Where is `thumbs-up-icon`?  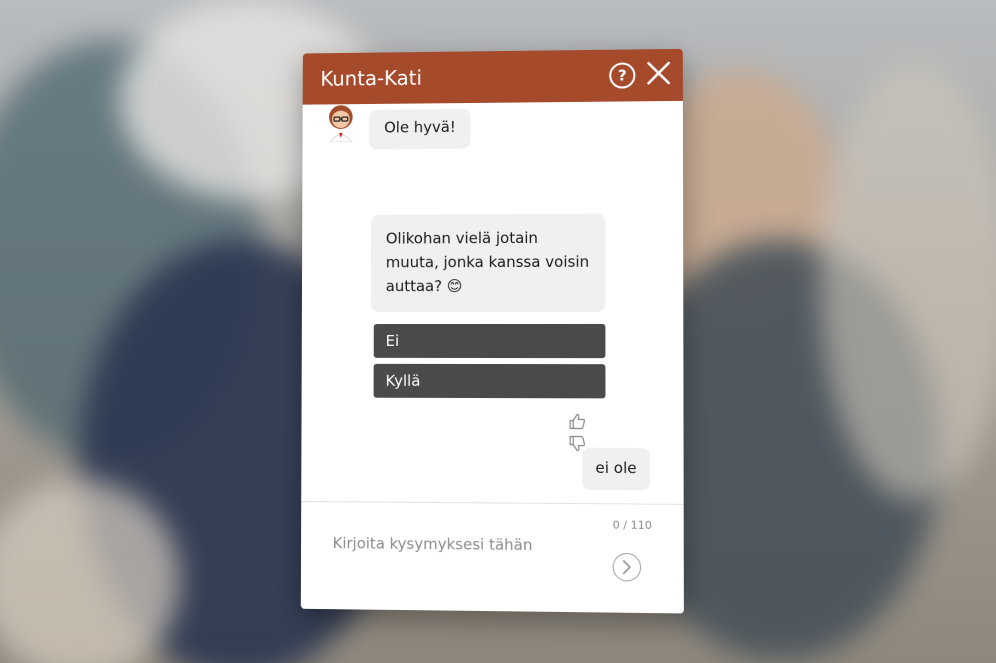 thumbs-up-icon is located at coordinates (577, 421).